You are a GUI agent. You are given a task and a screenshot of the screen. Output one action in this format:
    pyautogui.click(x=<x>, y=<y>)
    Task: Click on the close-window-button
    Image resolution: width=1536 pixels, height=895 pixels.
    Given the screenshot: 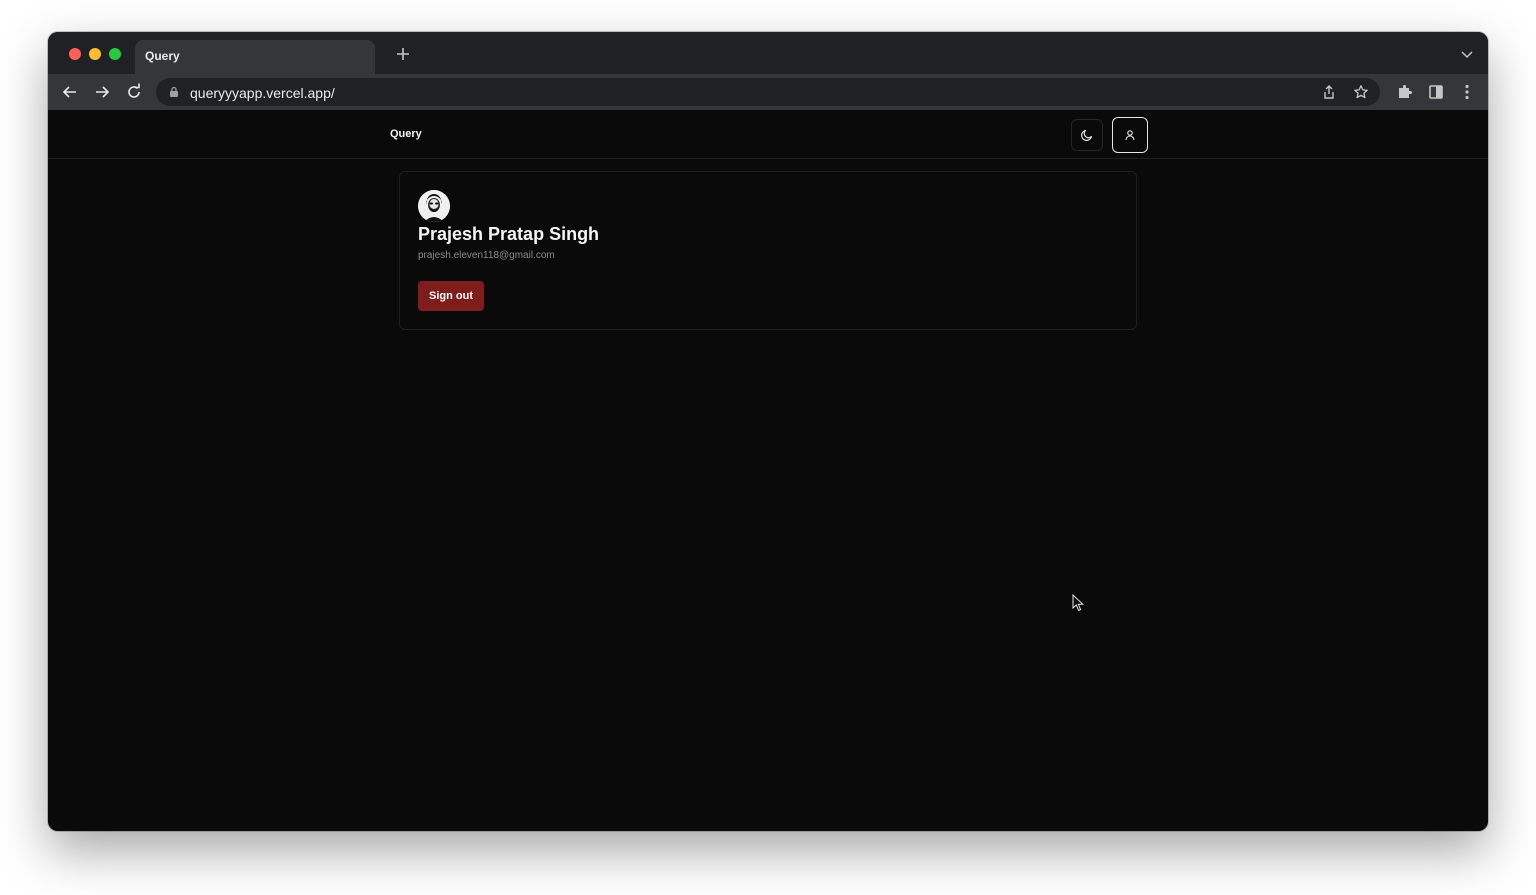 What is the action you would take?
    pyautogui.click(x=75, y=54)
    